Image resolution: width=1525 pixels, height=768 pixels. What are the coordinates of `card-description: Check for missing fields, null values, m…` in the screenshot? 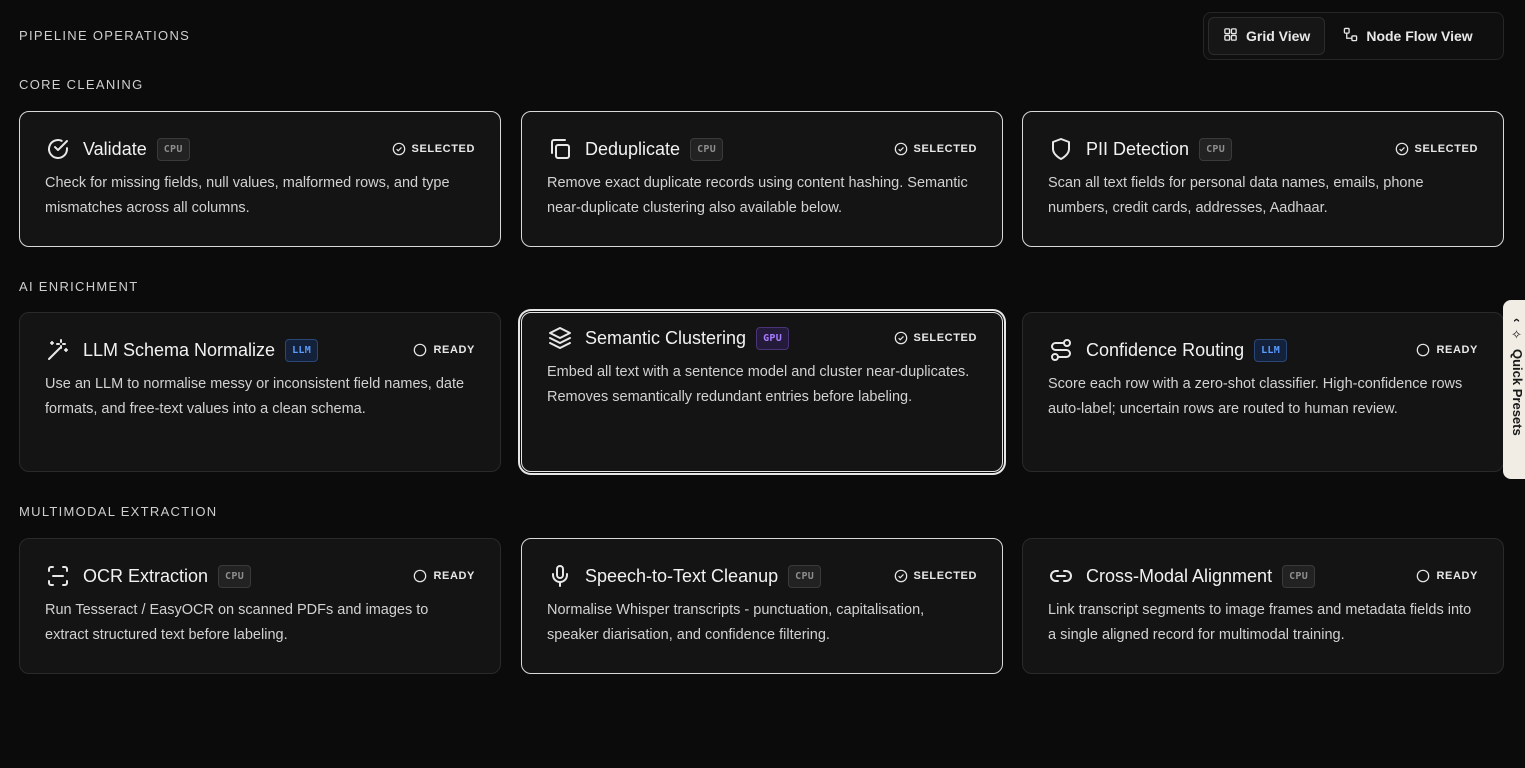 It's located at (247, 195).